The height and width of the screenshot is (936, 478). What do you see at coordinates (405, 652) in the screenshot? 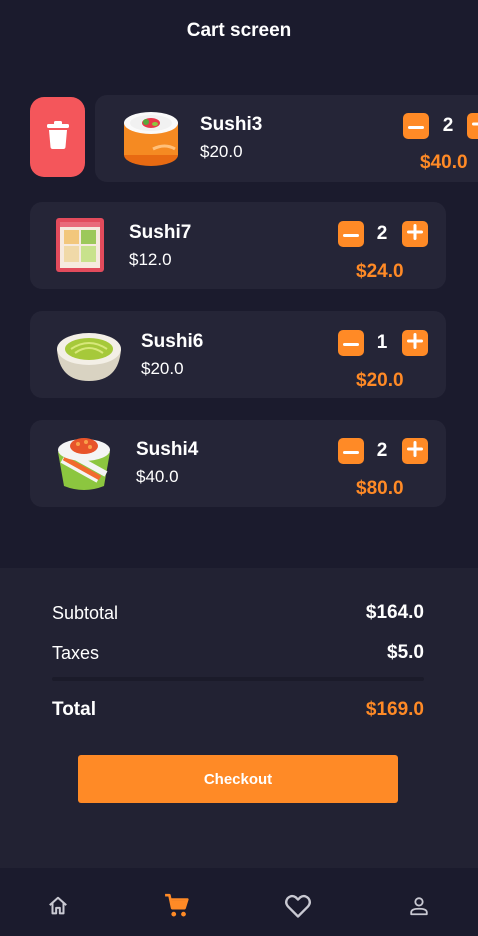
I see `taxes-value: $5.0` at bounding box center [405, 652].